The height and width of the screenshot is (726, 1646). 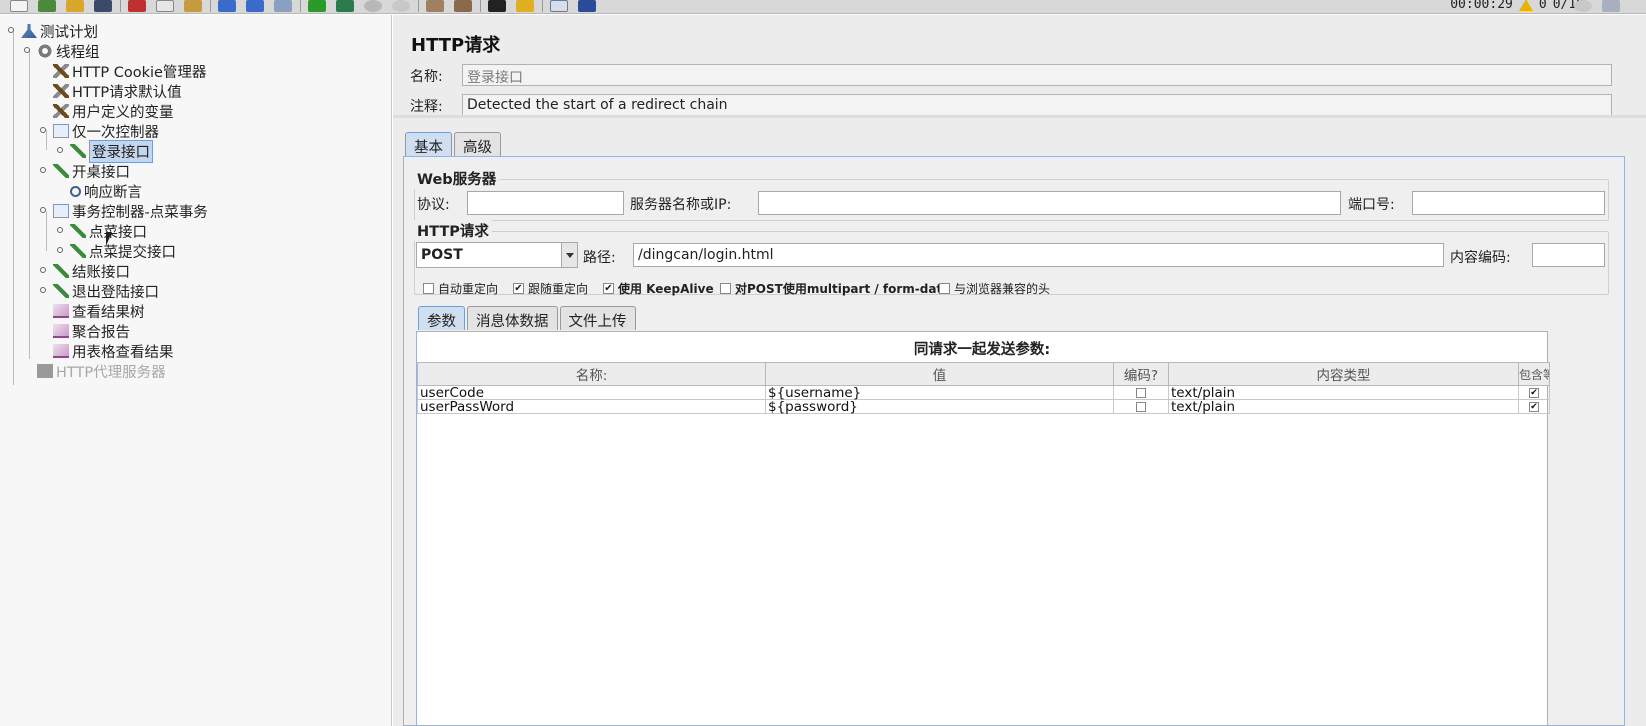 I want to click on reset-search-icon, so click(x=525, y=6).